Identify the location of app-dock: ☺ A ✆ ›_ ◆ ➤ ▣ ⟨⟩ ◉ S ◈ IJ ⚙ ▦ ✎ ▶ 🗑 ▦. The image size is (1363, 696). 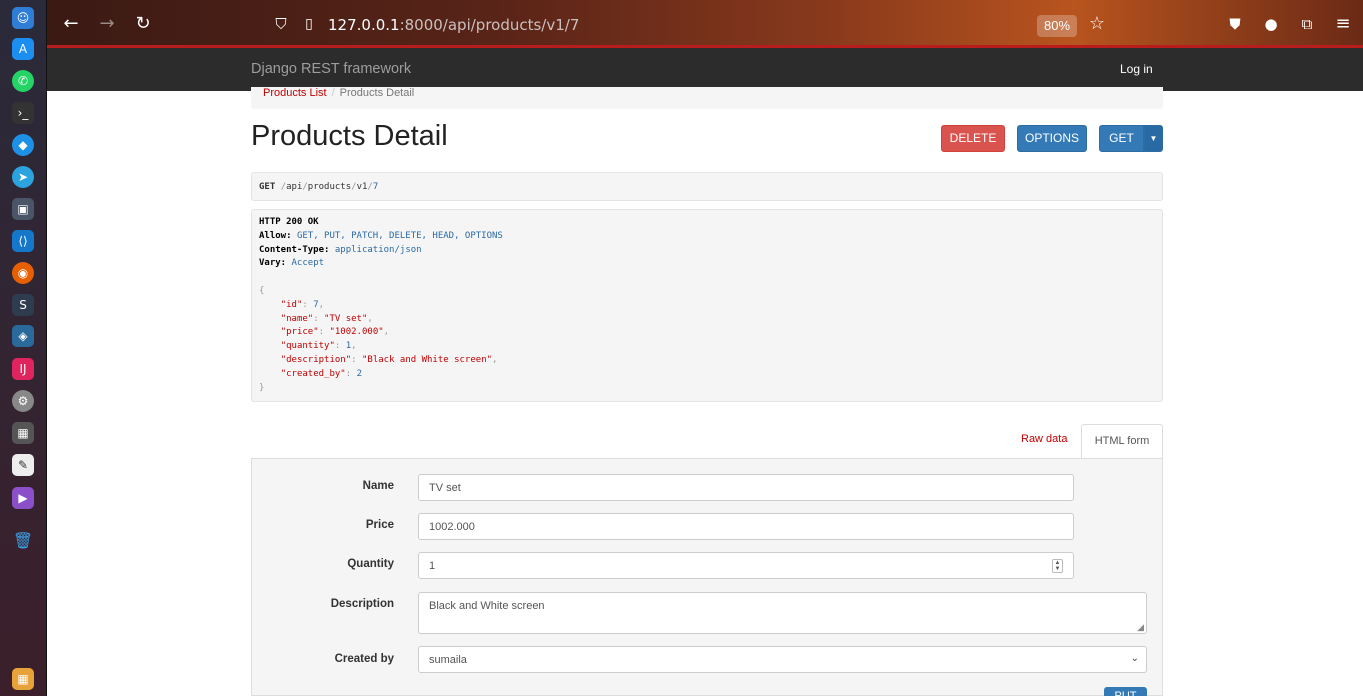
(23, 348).